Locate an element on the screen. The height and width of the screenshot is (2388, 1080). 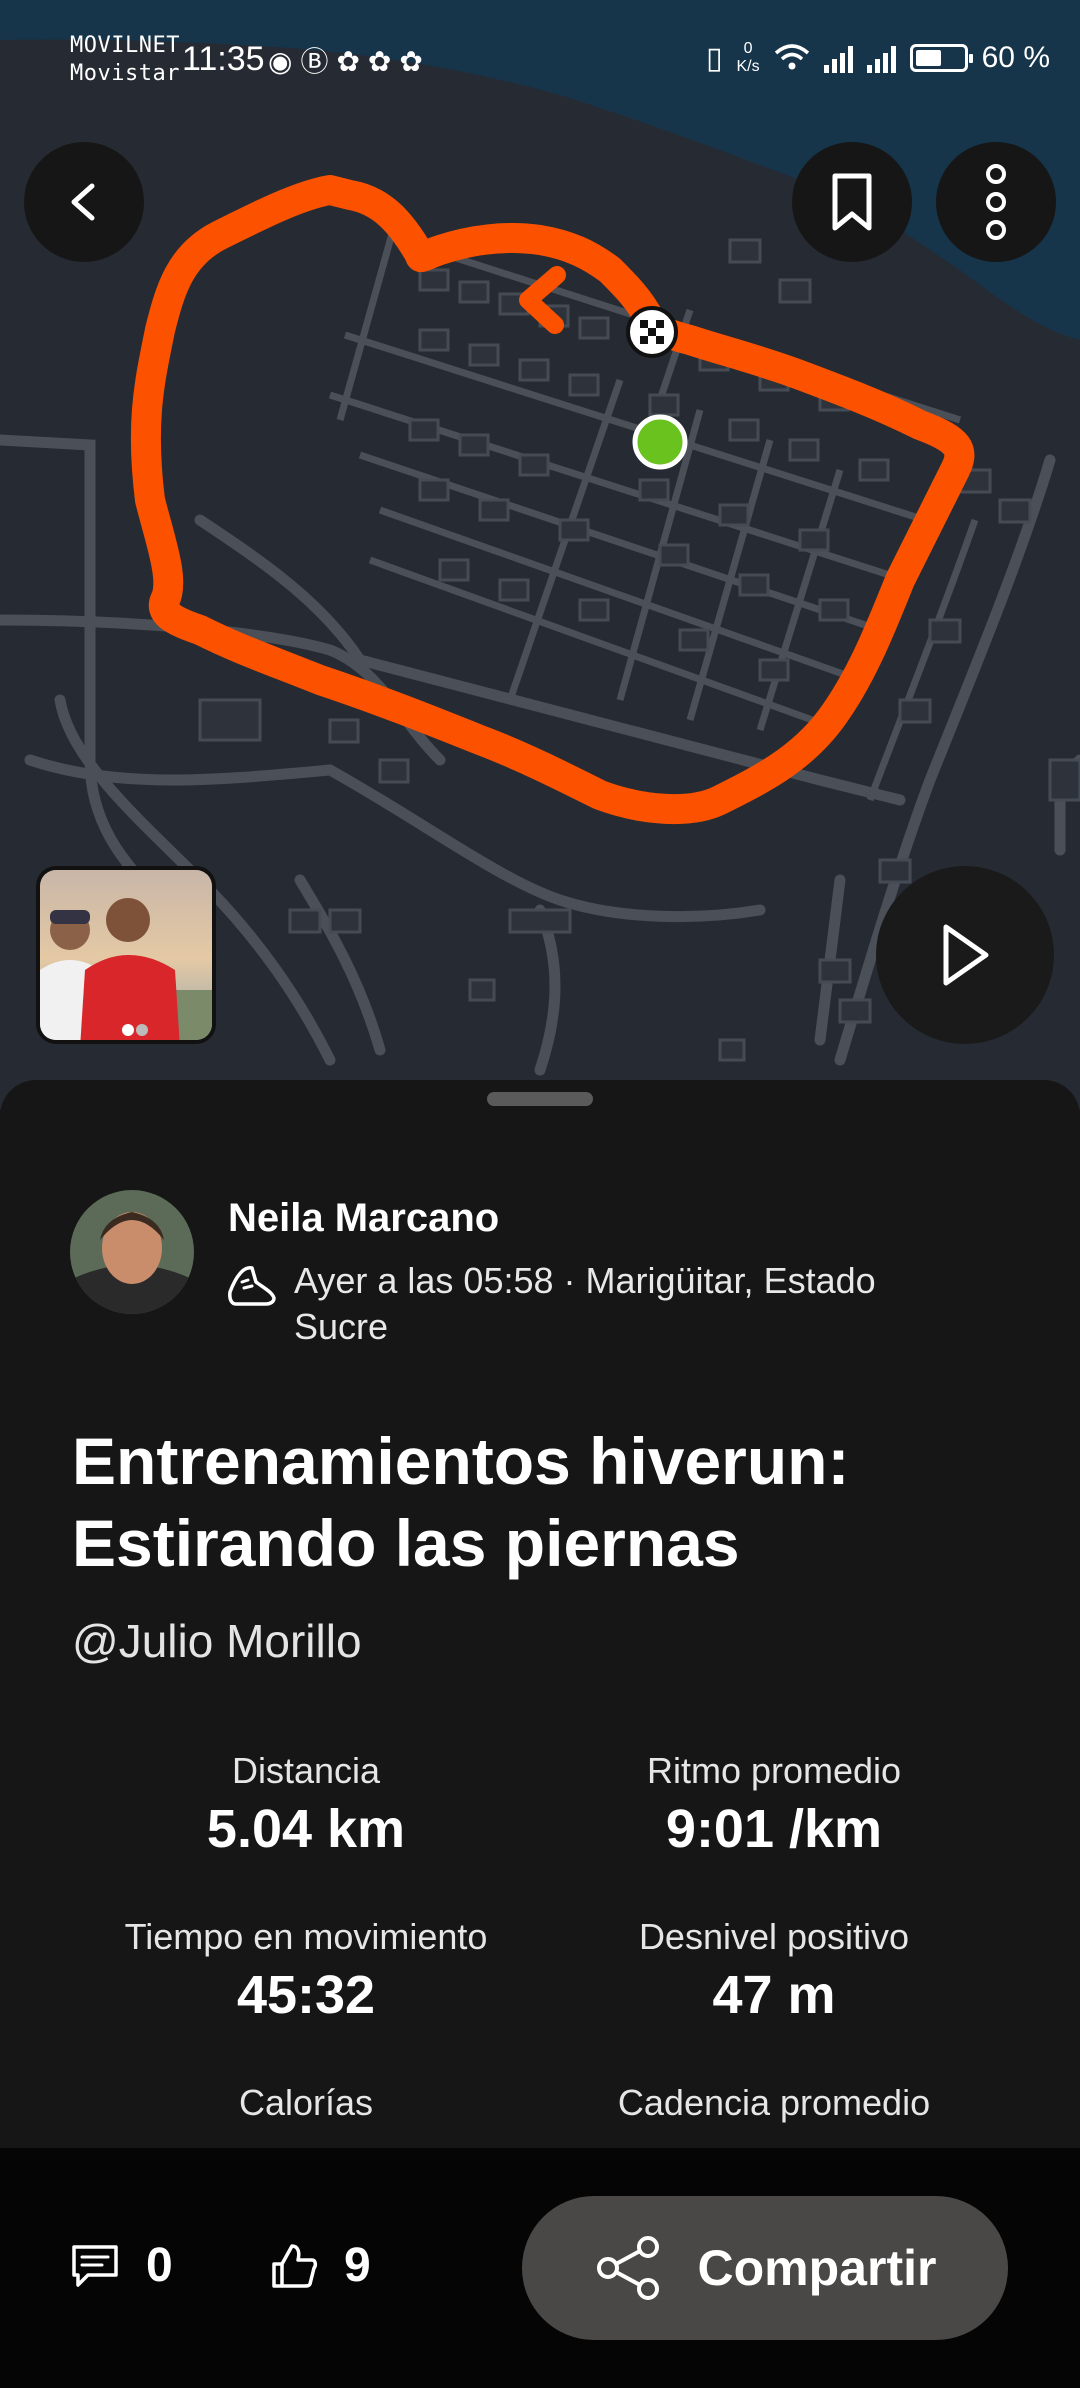
run-shoe-icon is located at coordinates (252, 1286).